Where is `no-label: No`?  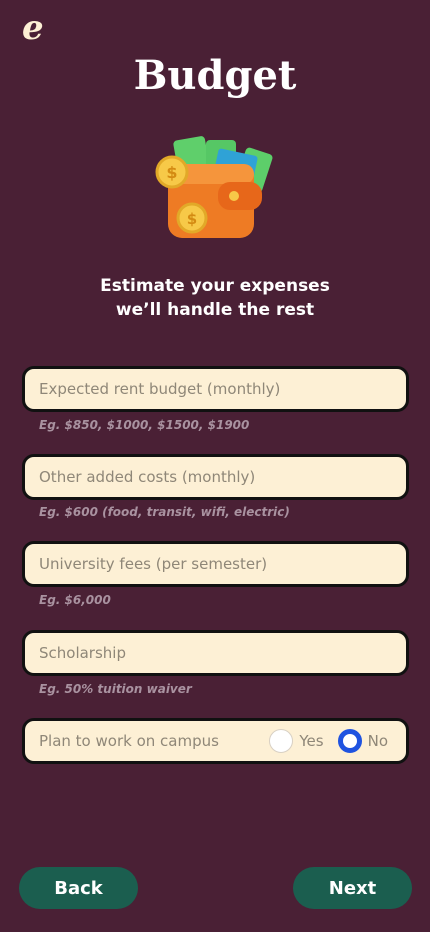 no-label: No is located at coordinates (378, 741).